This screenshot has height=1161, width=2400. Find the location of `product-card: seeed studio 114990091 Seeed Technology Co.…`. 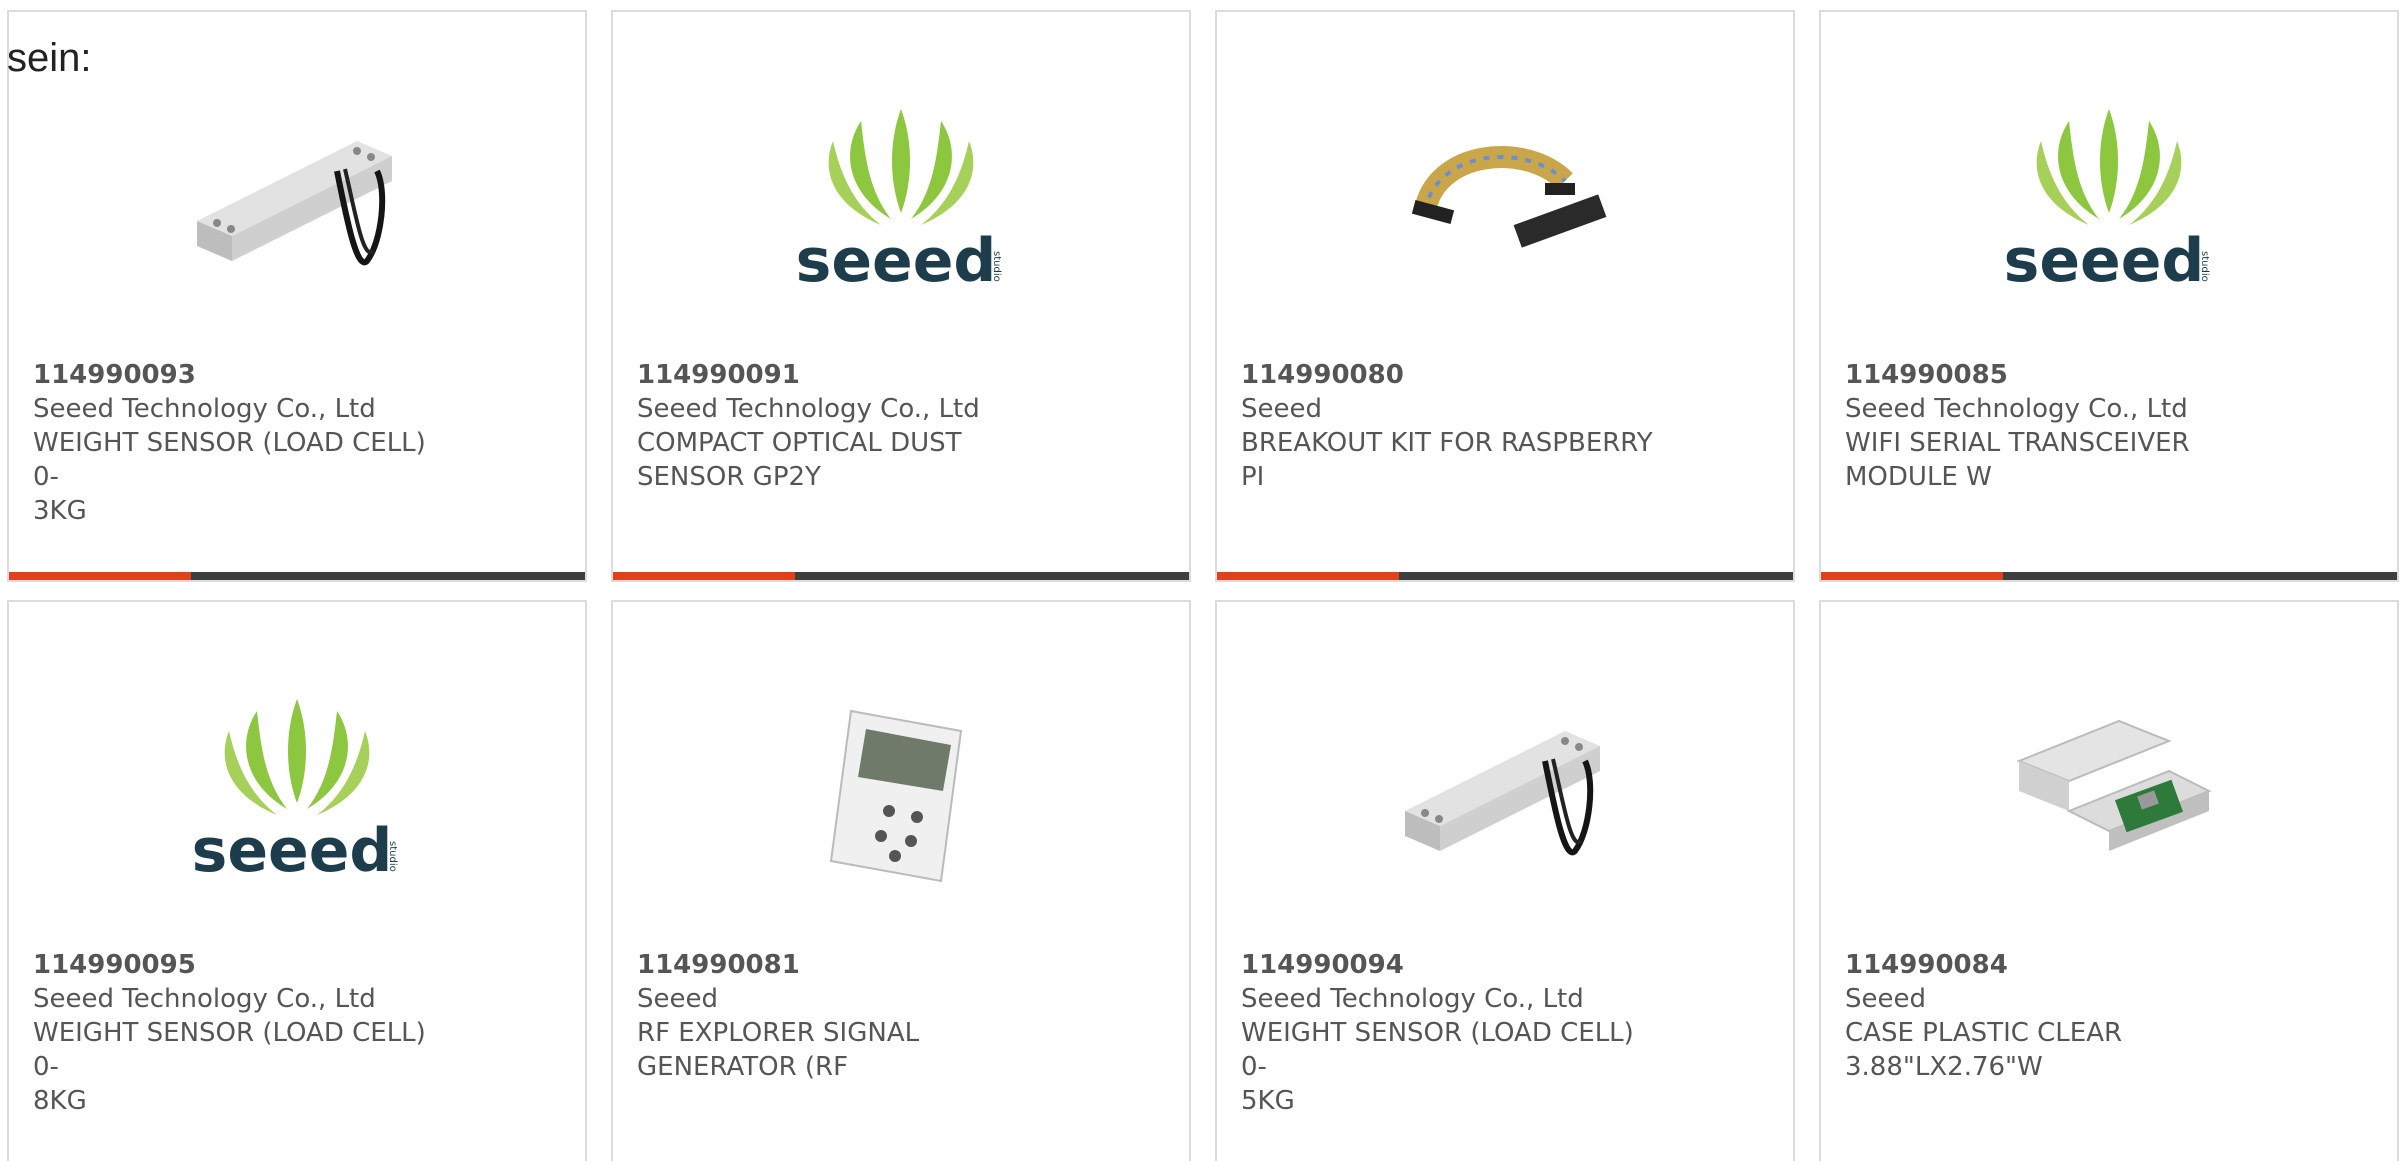

product-card: seeed studio 114990091 Seeed Technology Co.… is located at coordinates (901, 296).